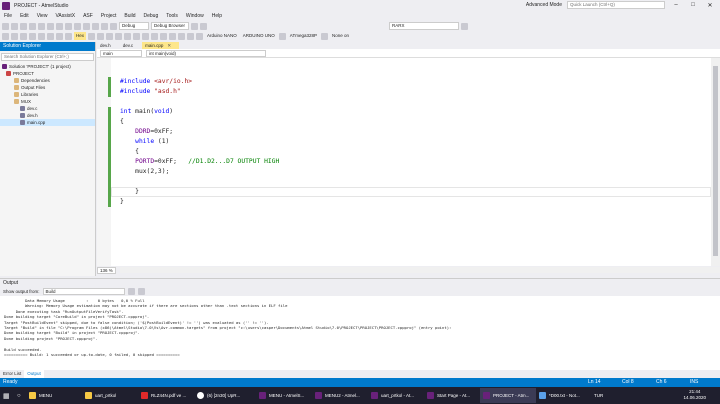  I want to click on redo-icon, so click(95, 26).